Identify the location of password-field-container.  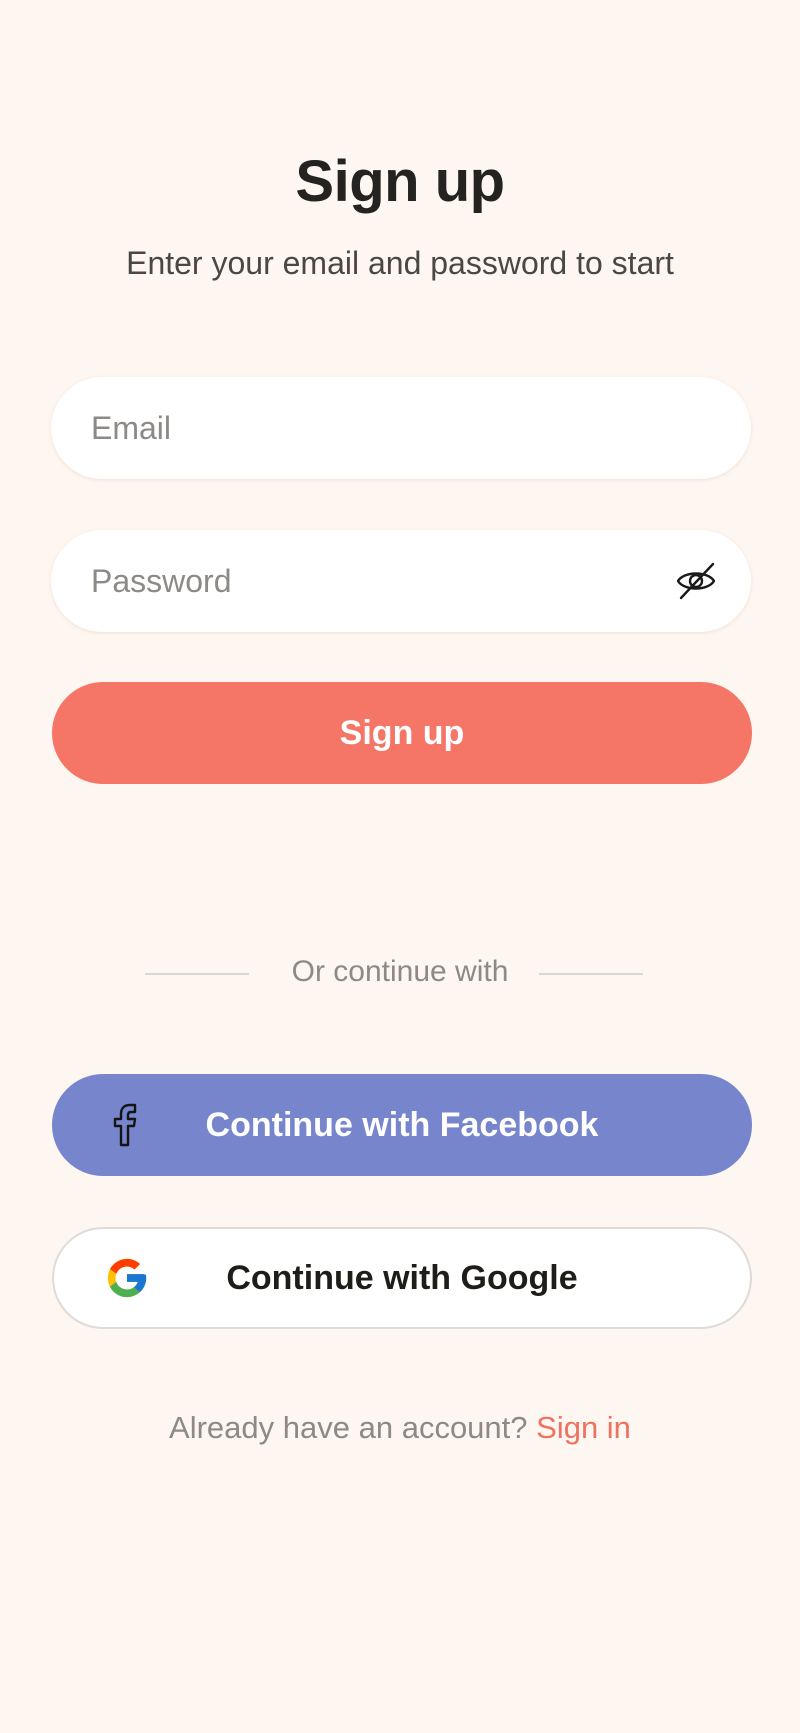
(401, 581).